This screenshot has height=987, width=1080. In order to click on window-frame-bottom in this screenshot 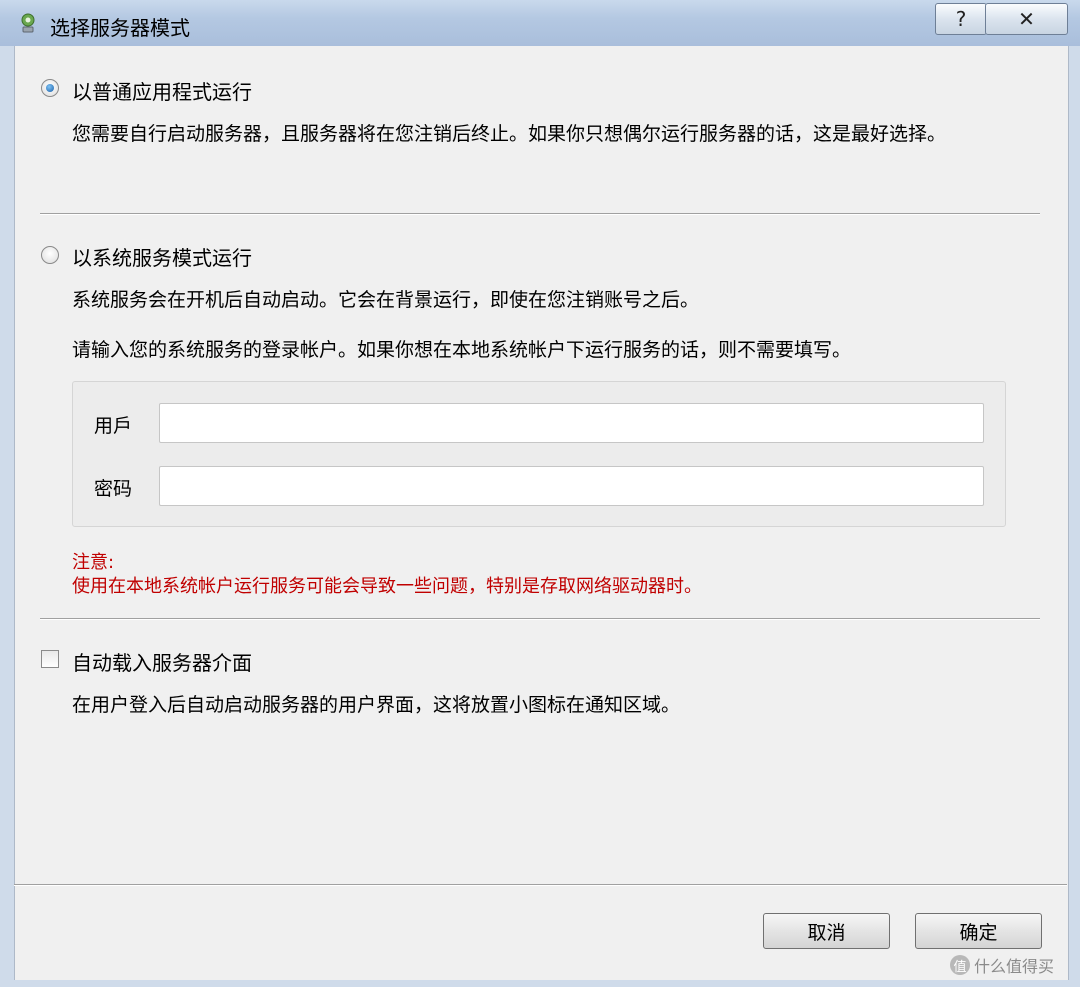, I will do `click(540, 983)`.